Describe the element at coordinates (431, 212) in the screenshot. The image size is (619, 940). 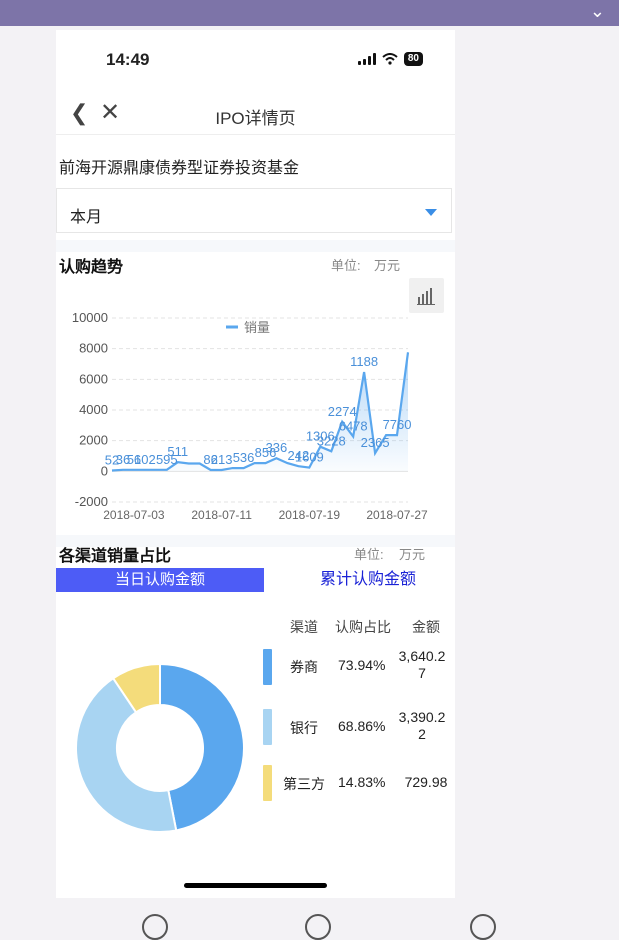
I see `caret-down-icon` at that location.